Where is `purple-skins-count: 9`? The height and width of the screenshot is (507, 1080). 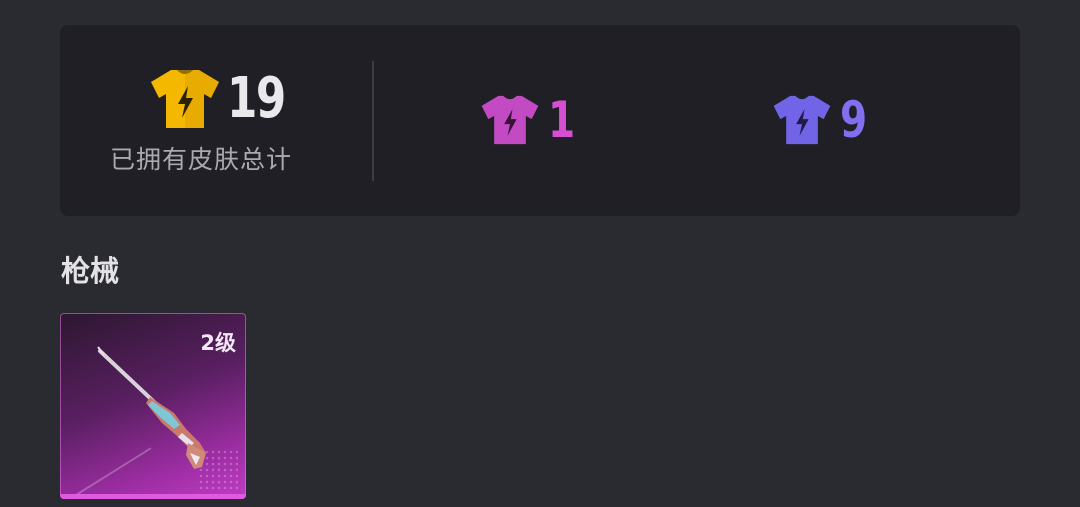
purple-skins-count: 9 is located at coordinates (853, 120).